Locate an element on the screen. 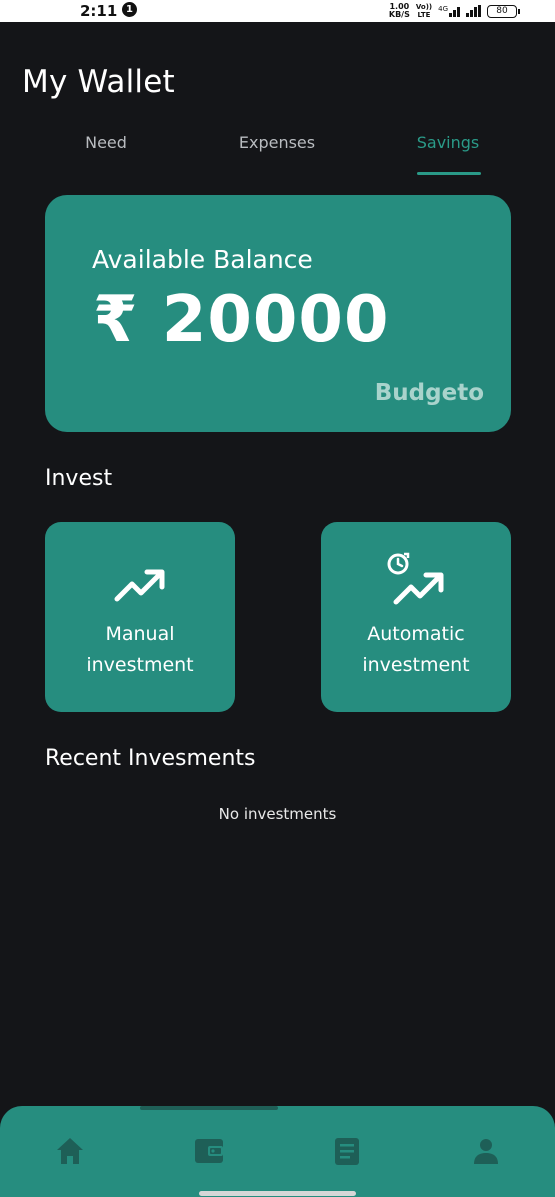 This screenshot has height=1197, width=555. manual-investment-button: Manual investment is located at coordinates (140, 617).